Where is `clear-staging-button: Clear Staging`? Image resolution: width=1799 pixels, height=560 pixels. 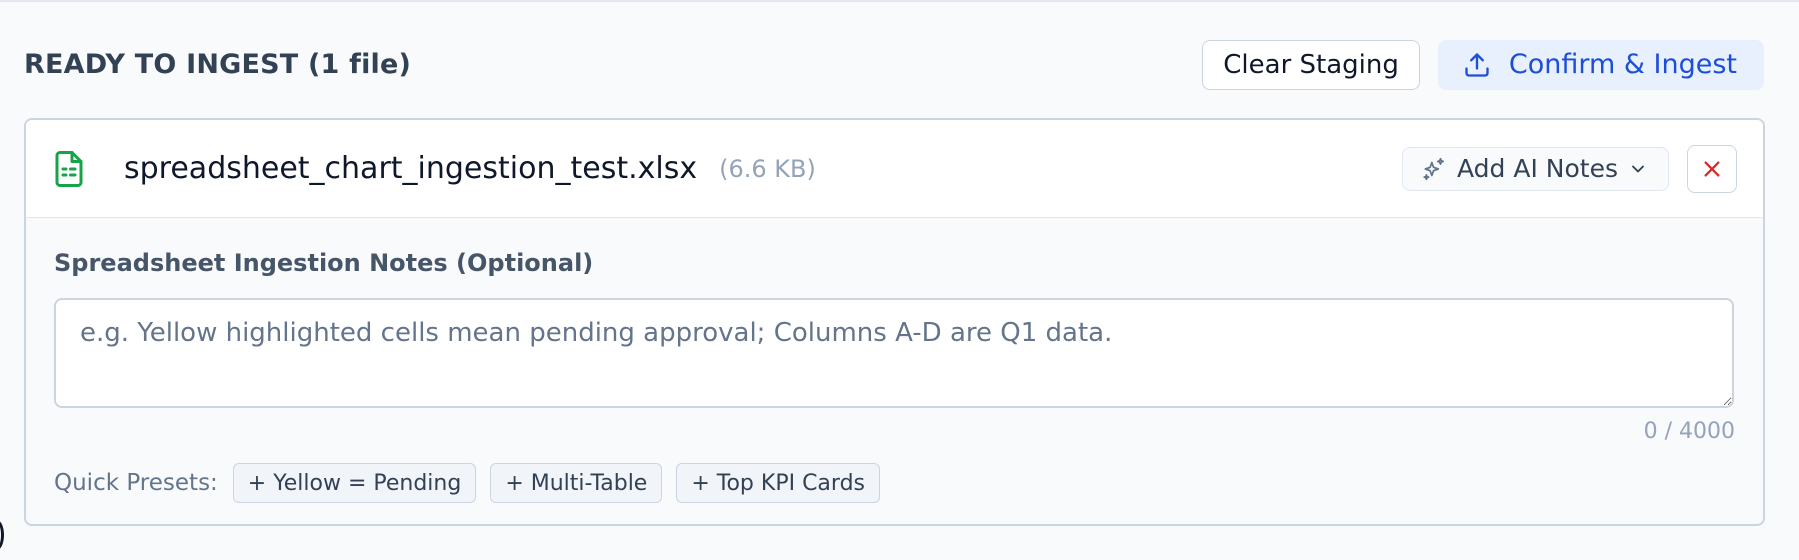 clear-staging-button: Clear Staging is located at coordinates (1311, 64).